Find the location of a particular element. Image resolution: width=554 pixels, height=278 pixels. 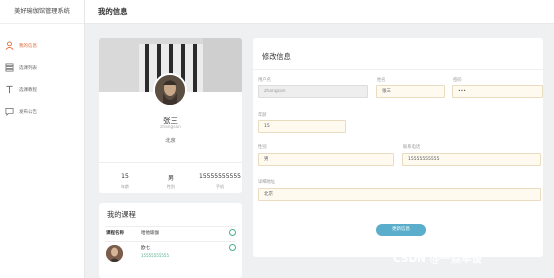

password-field: ••• is located at coordinates (497, 91).